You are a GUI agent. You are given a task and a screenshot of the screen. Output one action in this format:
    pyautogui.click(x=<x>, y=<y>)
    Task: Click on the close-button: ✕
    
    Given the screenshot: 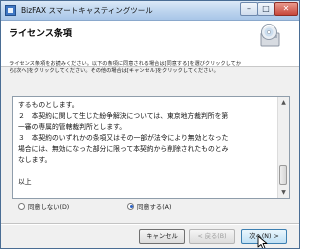 What is the action you would take?
    pyautogui.click(x=286, y=9)
    